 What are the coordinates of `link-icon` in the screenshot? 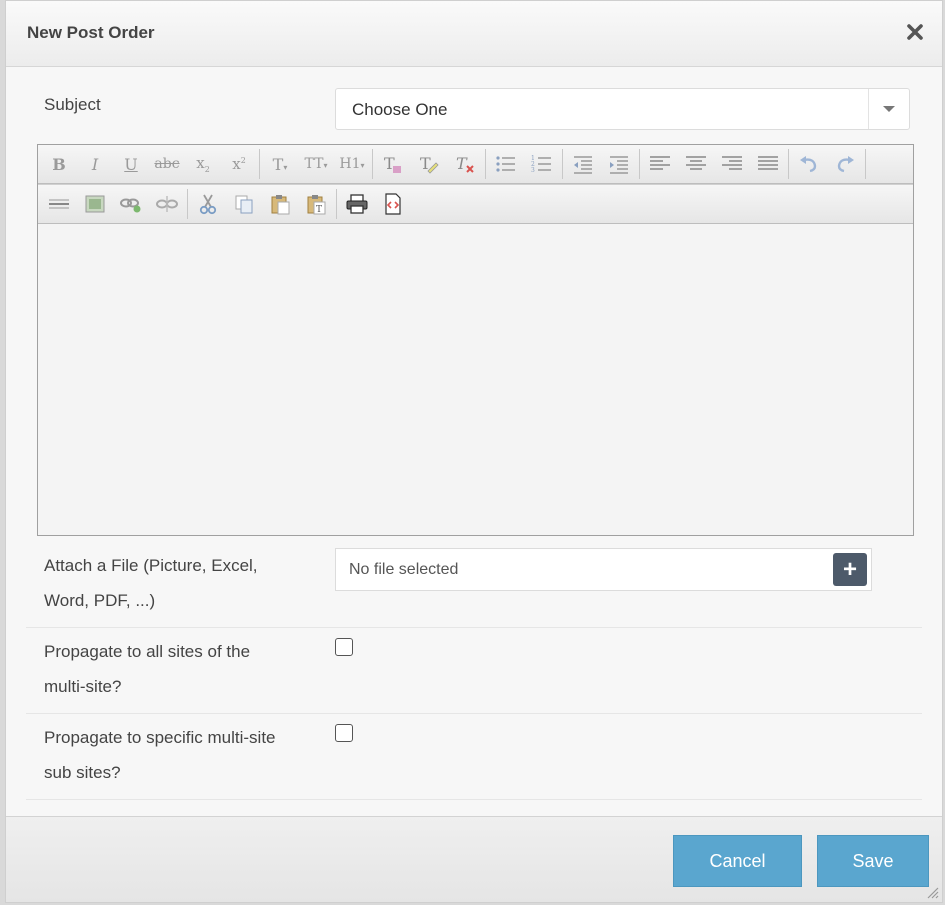 It's located at (130, 205).